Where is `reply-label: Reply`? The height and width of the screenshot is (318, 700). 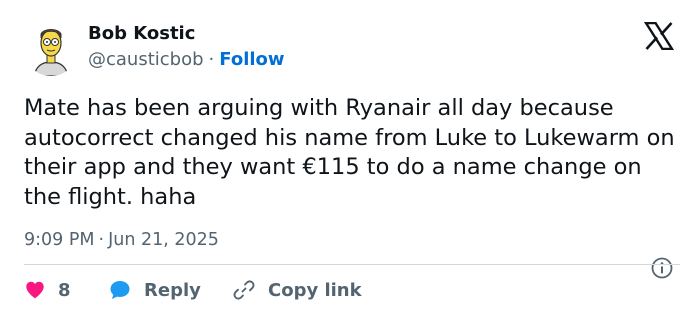 reply-label: Reply is located at coordinates (172, 290).